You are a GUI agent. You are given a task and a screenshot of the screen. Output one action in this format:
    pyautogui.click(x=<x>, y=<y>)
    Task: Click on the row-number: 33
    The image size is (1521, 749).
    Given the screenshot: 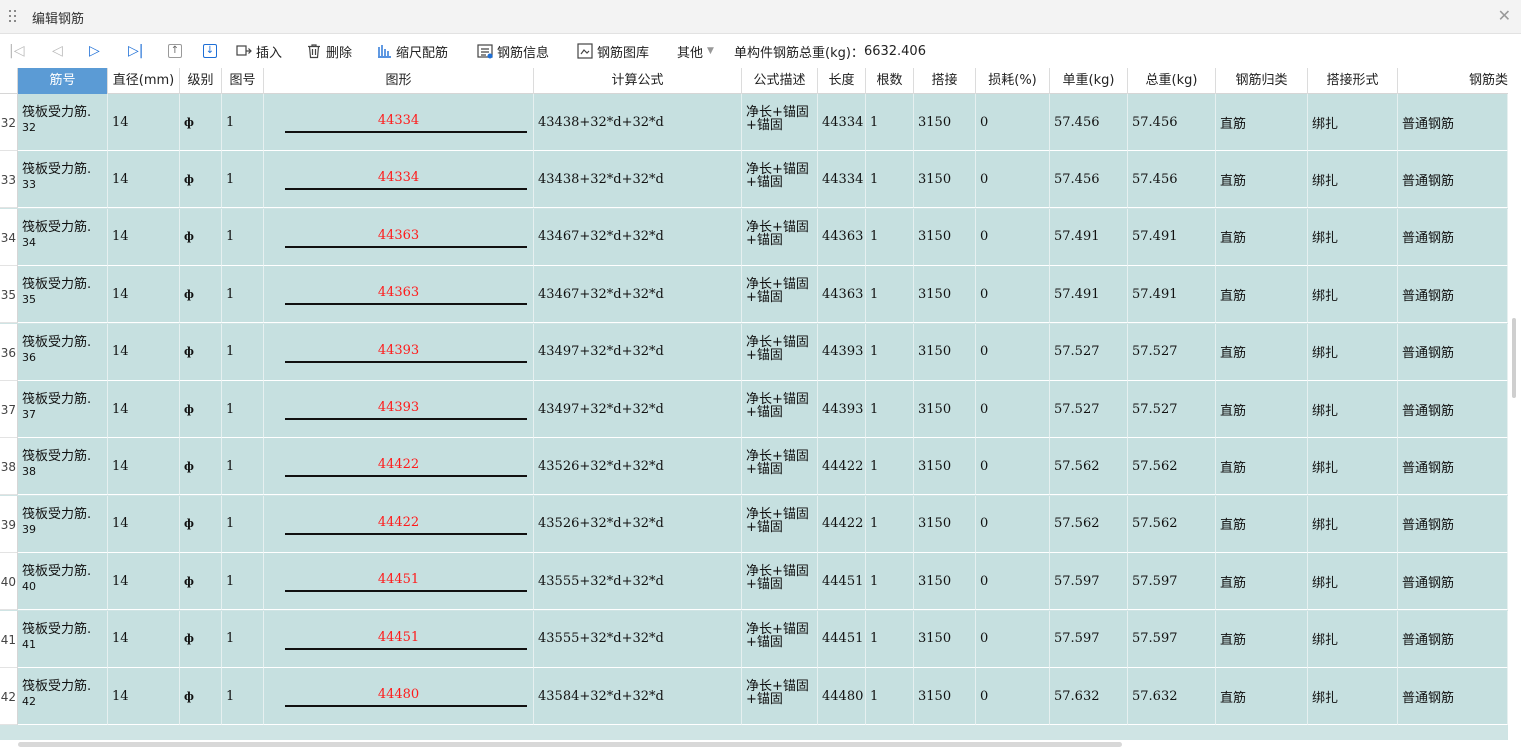 What is the action you would take?
    pyautogui.click(x=9, y=180)
    